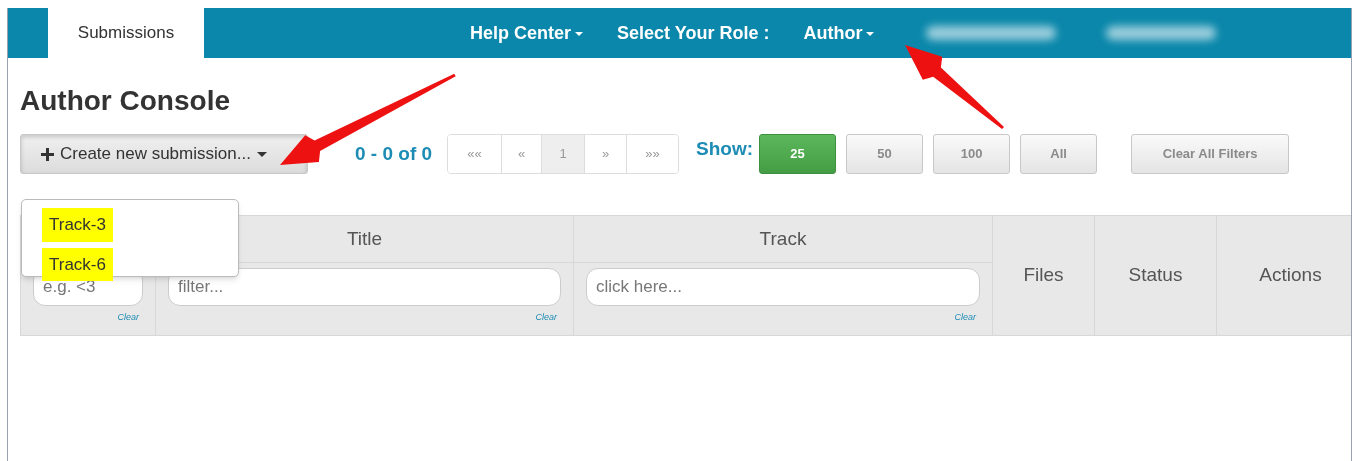 This screenshot has width=1357, height=461. What do you see at coordinates (1043, 275) in the screenshot?
I see `column-header: Files` at bounding box center [1043, 275].